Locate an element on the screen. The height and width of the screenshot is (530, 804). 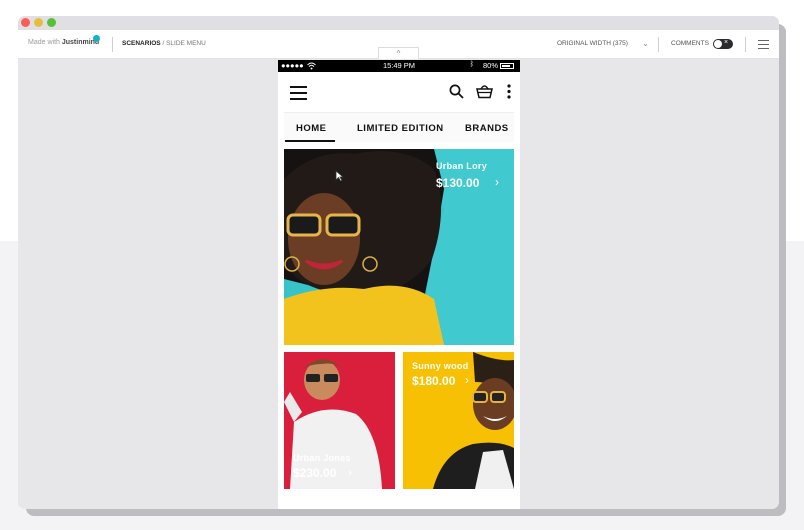
chevron-down-icon: ⌄ is located at coordinates (645, 43).